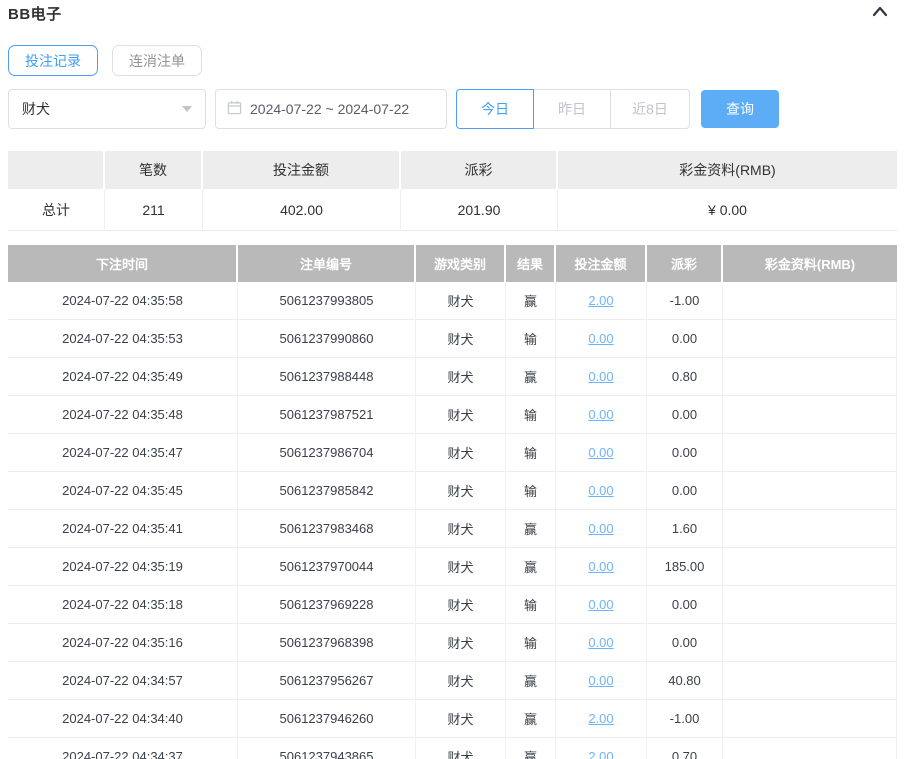  Describe the element at coordinates (123, 681) in the screenshot. I see `bet-time: 2024-07-22 04:34:57` at that location.